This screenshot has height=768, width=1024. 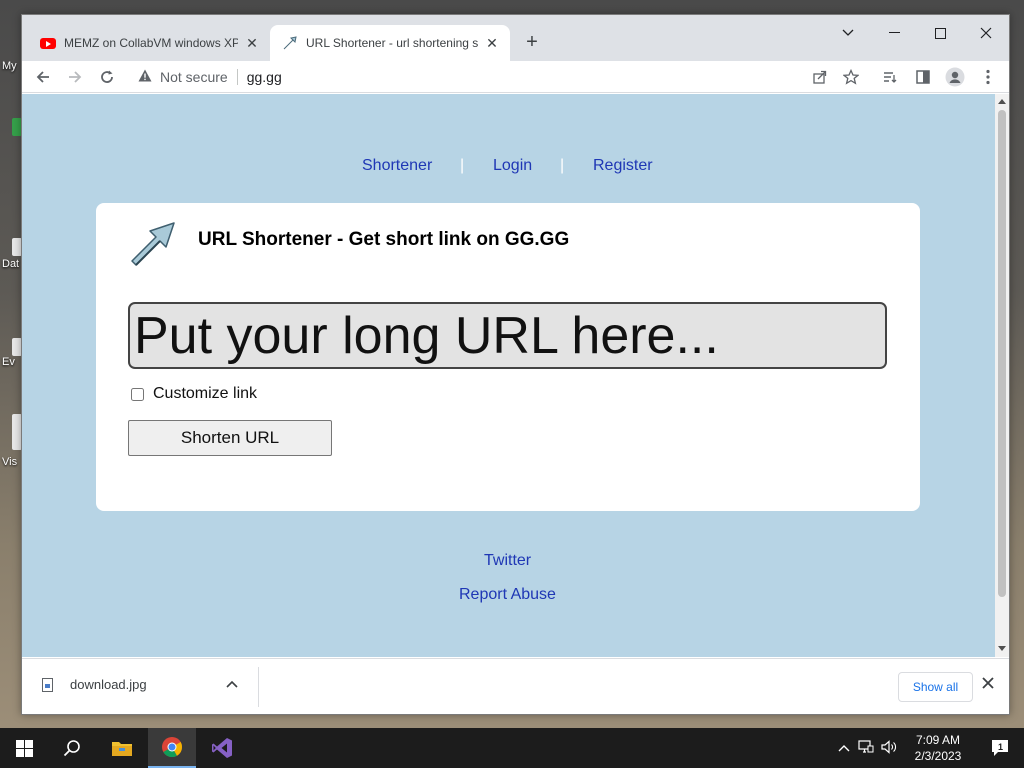 What do you see at coordinates (623, 166) in the screenshot?
I see `nav-register-link: Register` at bounding box center [623, 166].